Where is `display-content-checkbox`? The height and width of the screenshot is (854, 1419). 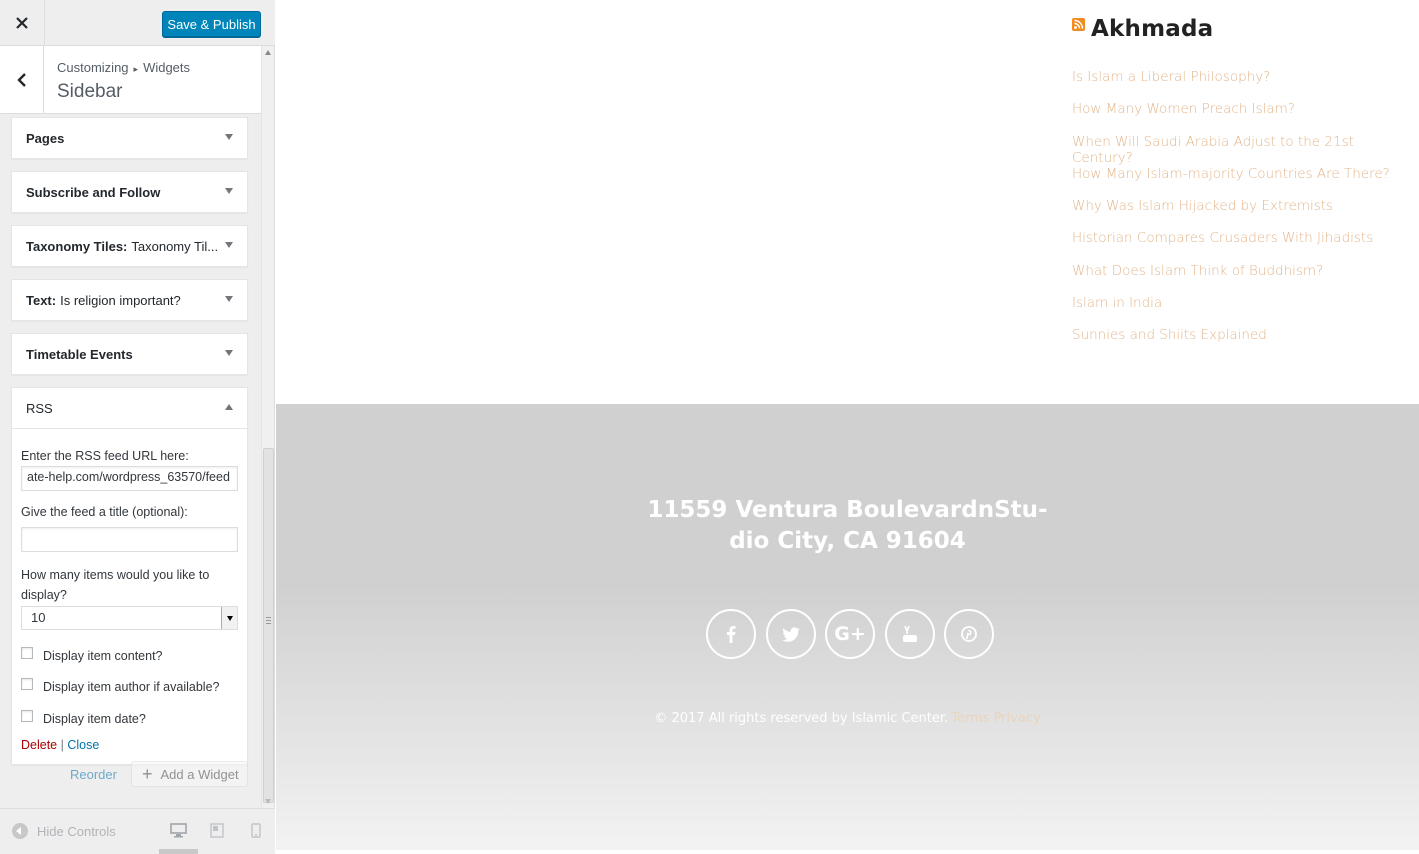 display-content-checkbox is located at coordinates (27, 653).